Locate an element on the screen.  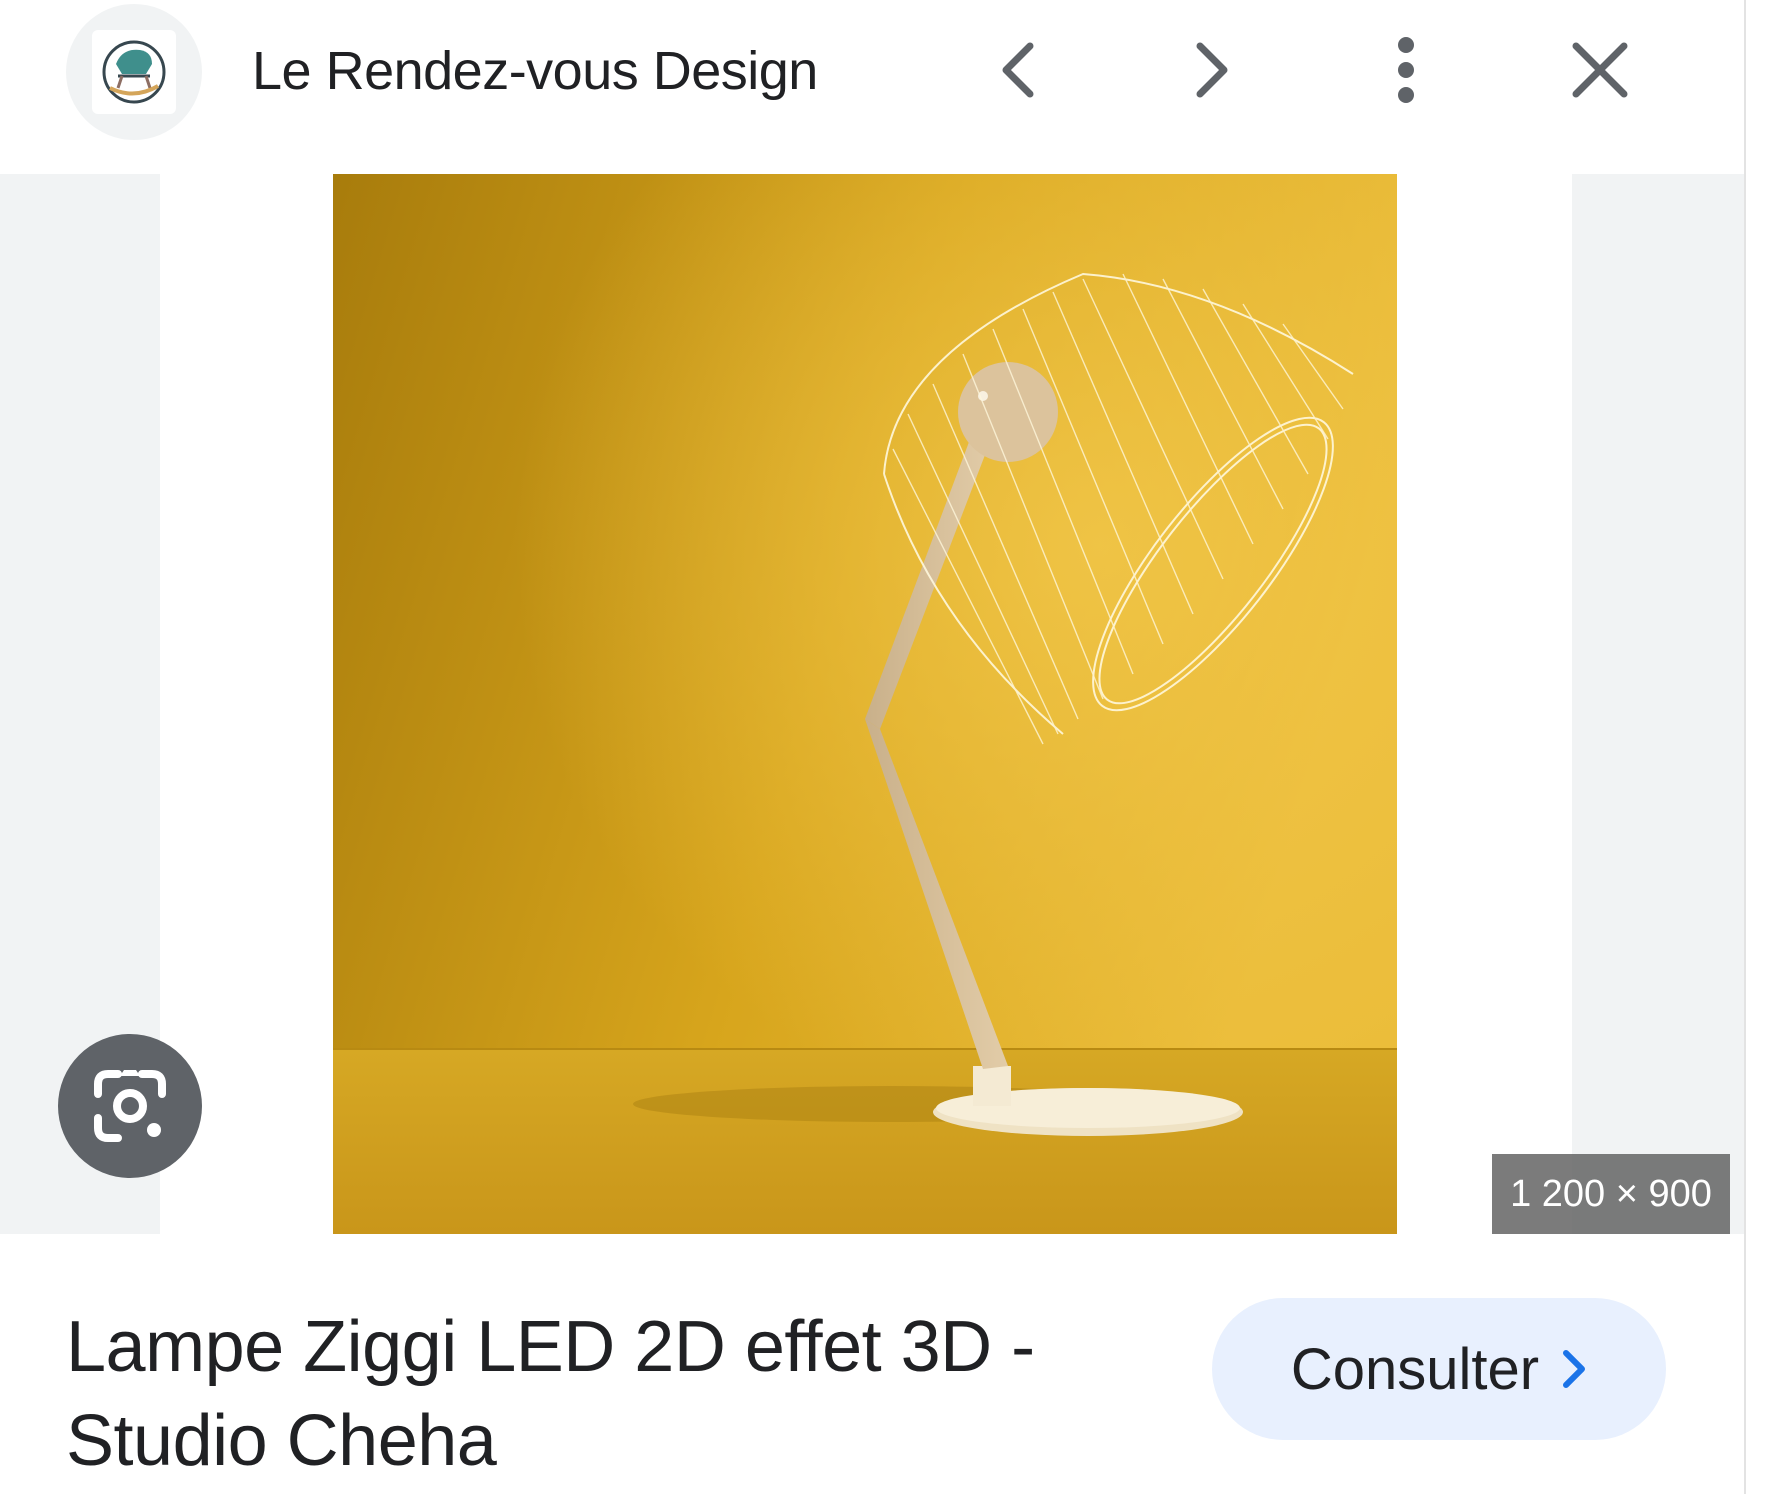
close-icon is located at coordinates (1600, 70).